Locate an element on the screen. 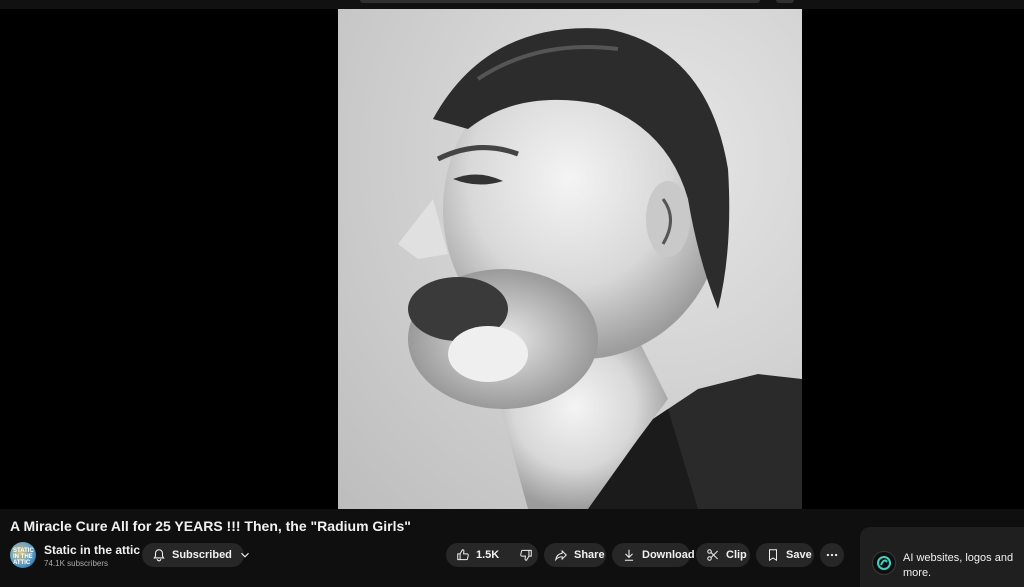 The height and width of the screenshot is (587, 1024). channel-avatar: STATIC IN THE ATTIC is located at coordinates (23, 555).